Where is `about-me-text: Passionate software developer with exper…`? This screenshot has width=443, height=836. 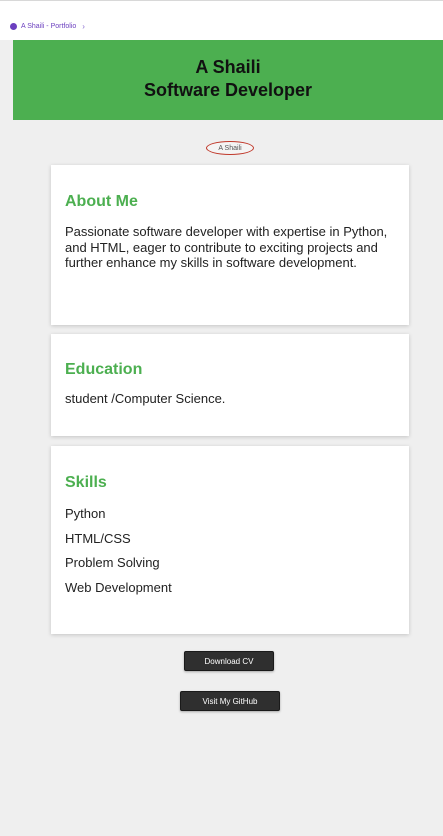
about-me-text: Passionate software developer with exper… is located at coordinates (226, 247).